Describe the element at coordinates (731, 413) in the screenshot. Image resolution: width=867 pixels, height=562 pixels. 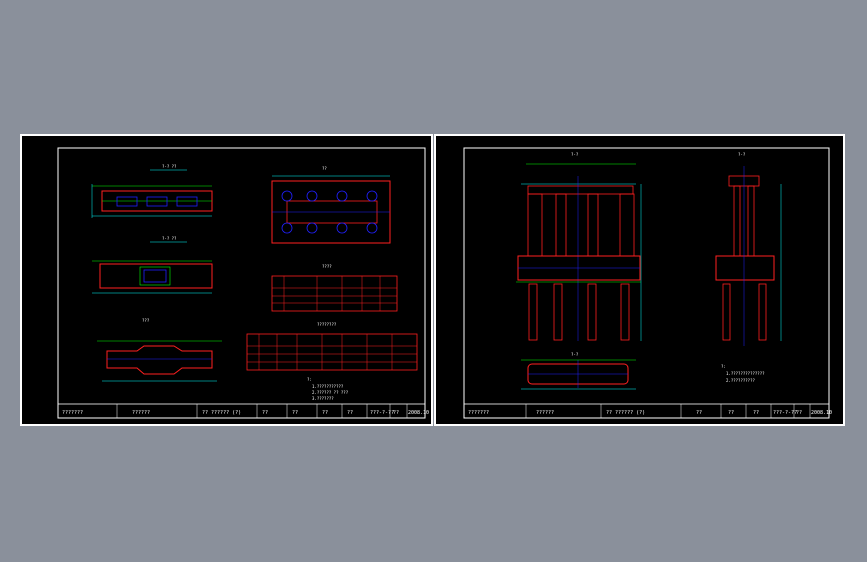
I see `tbr-c2: ??` at that location.